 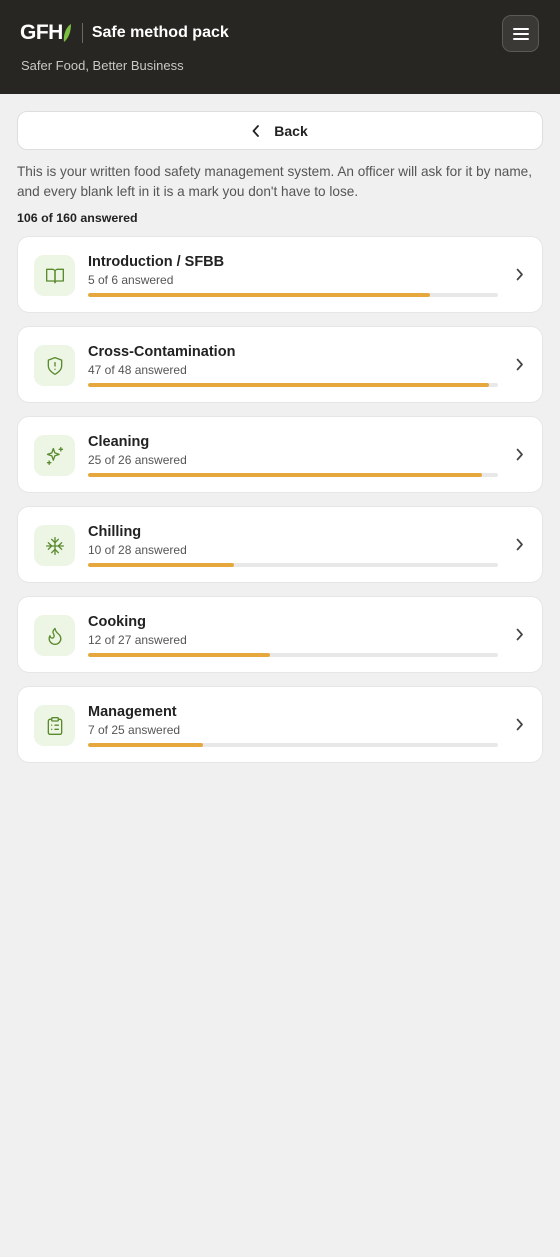 I want to click on logo-text: GFH, so click(x=41, y=32).